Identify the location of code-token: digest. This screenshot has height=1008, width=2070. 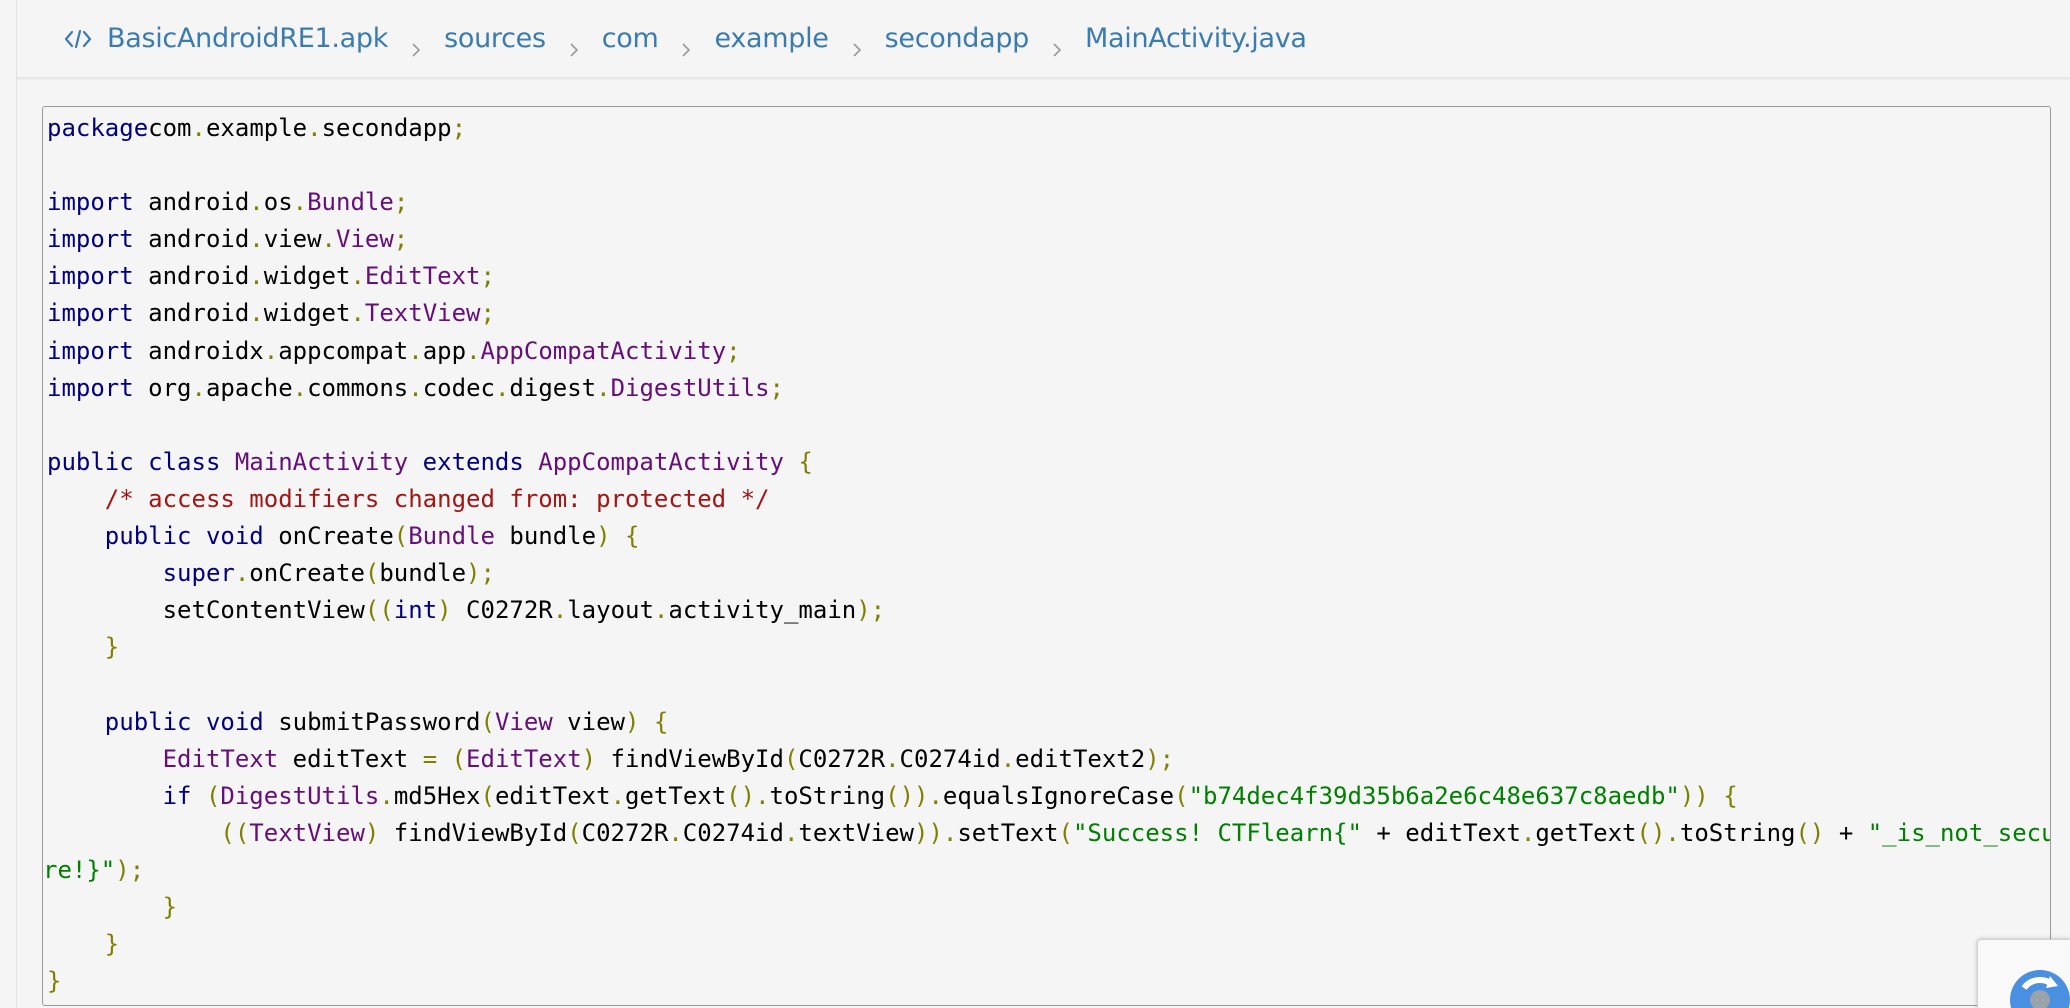
(553, 387).